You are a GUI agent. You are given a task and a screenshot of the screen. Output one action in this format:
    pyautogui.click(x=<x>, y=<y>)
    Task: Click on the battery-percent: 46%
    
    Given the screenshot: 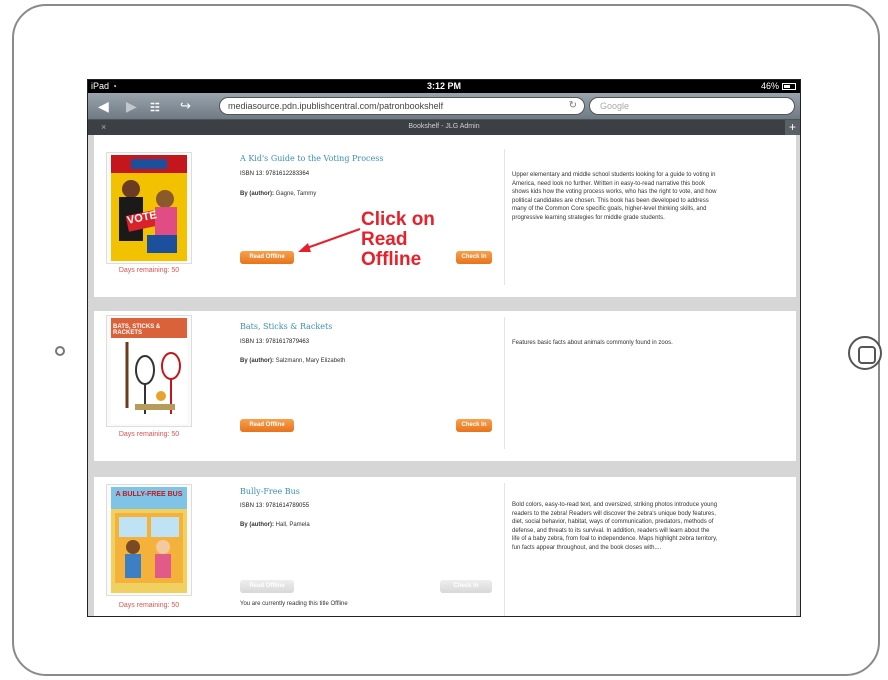 What is the action you would take?
    pyautogui.click(x=769, y=86)
    